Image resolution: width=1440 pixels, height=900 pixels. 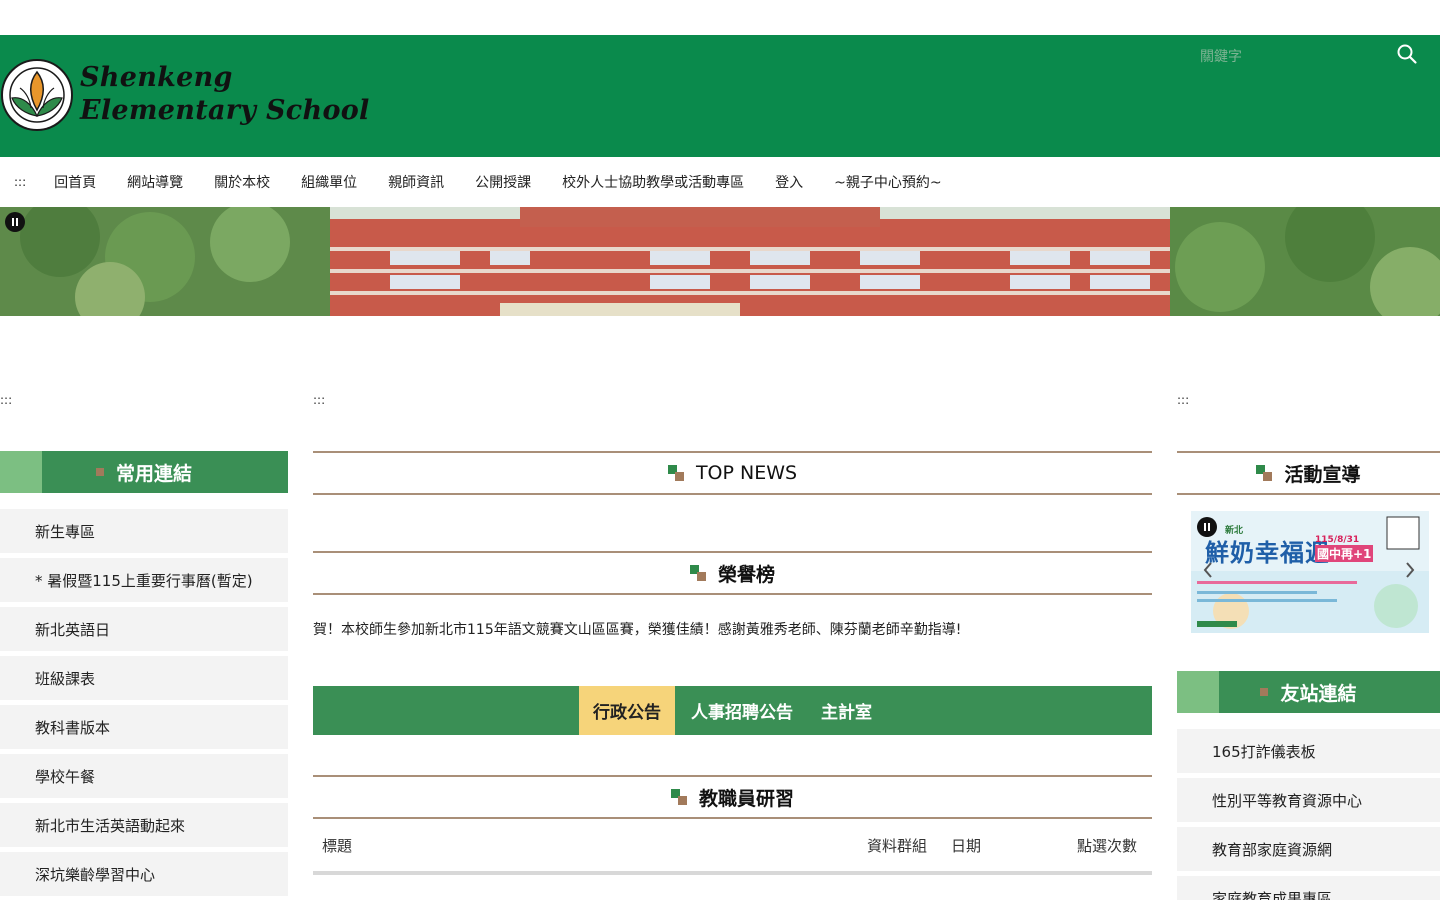 I want to click on banner-pause-button, so click(x=15, y=222).